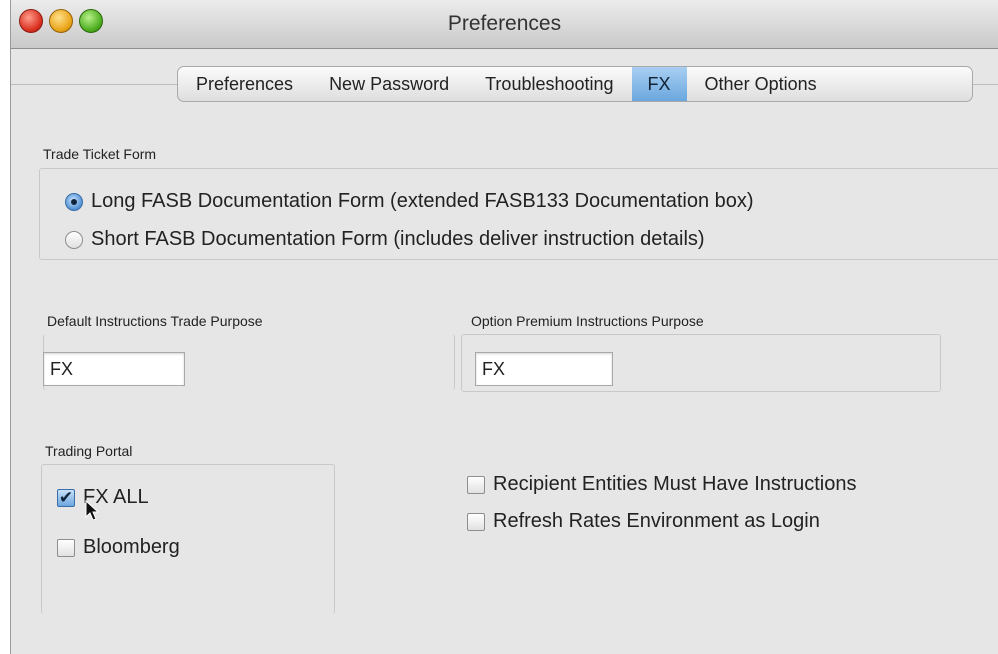  I want to click on long-fasb-radio, so click(74, 201).